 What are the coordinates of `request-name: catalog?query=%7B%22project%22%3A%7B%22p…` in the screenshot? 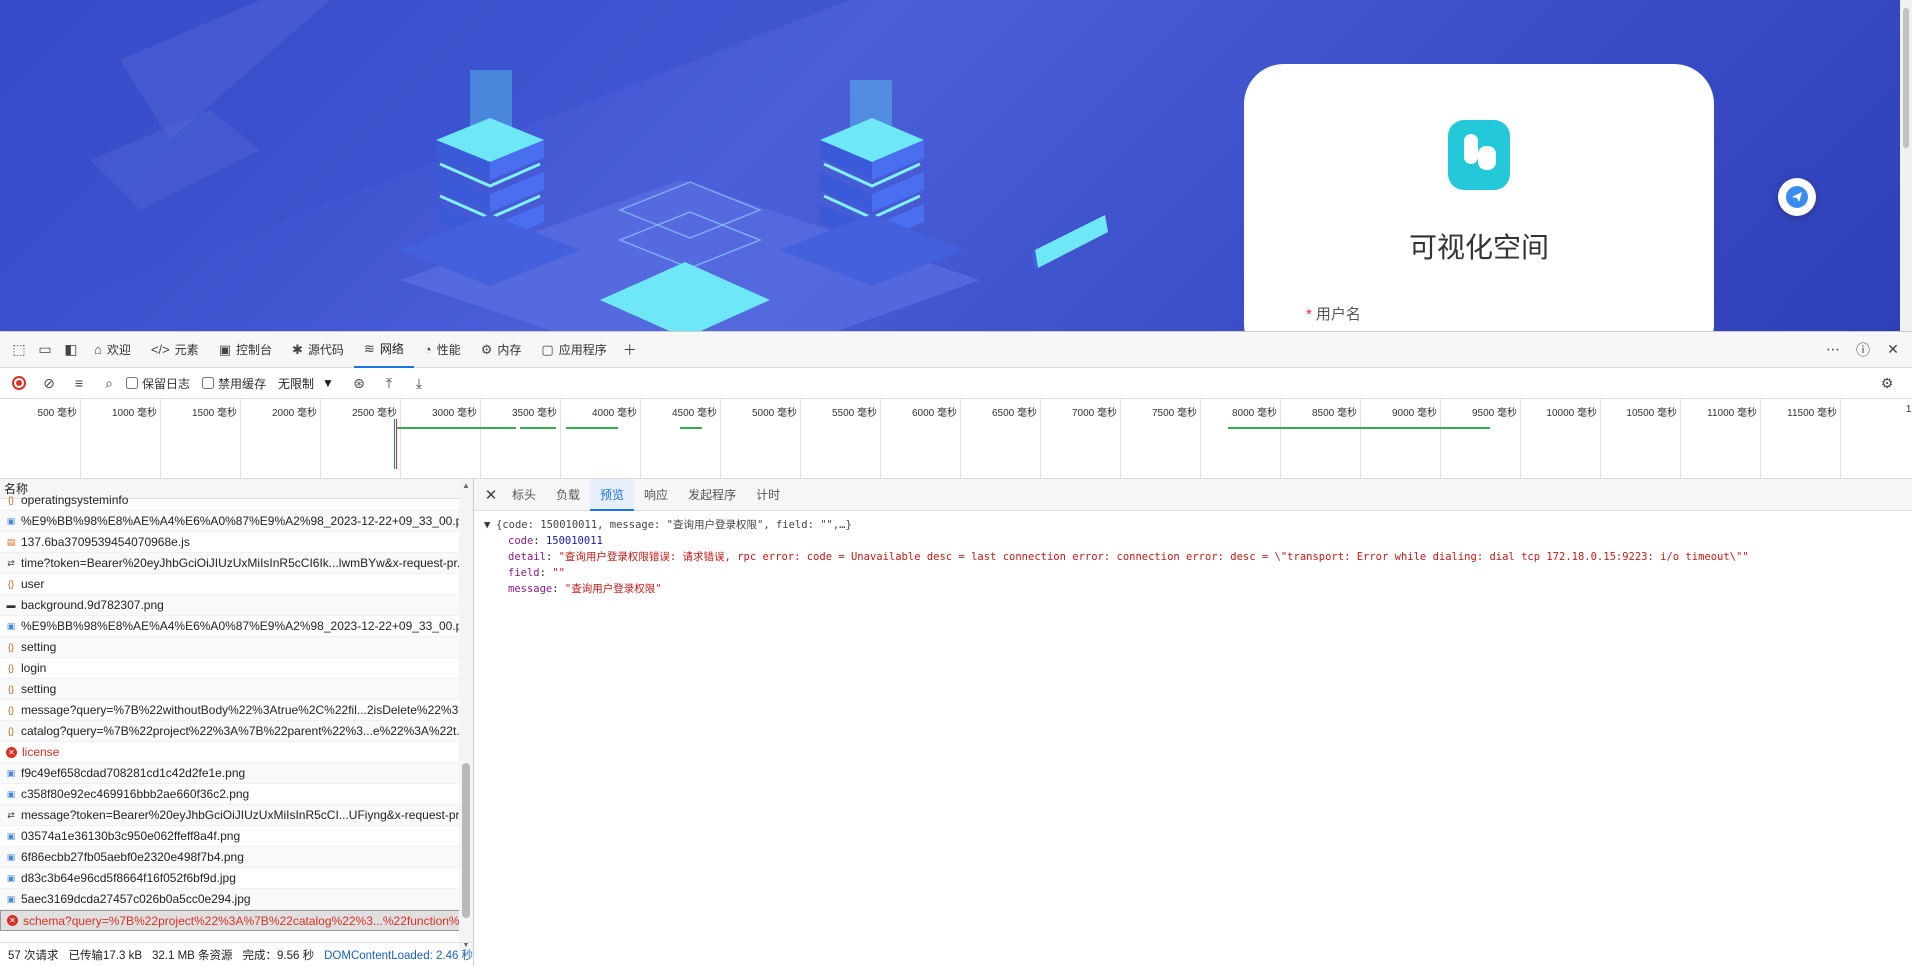 It's located at (240, 731).